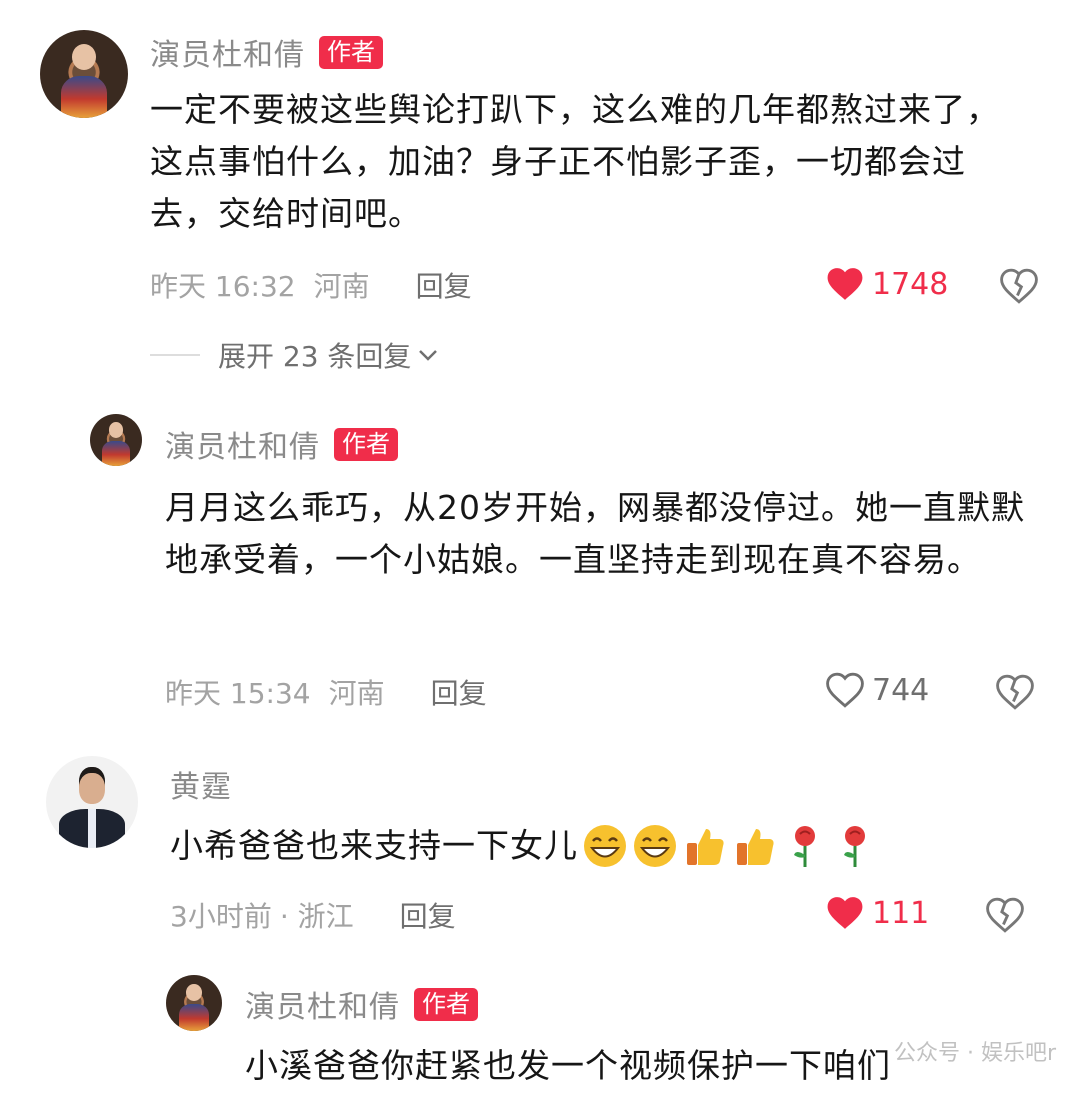  Describe the element at coordinates (901, 913) in the screenshot. I see `like-count: 111` at that location.